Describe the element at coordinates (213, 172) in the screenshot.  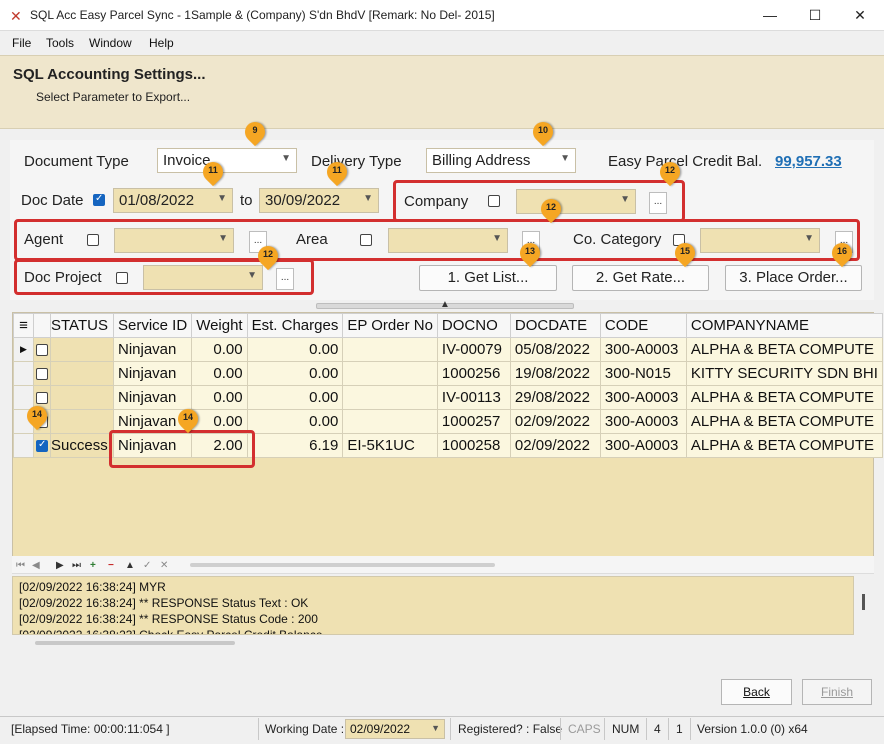
I see `marker-icon: 11` at that location.